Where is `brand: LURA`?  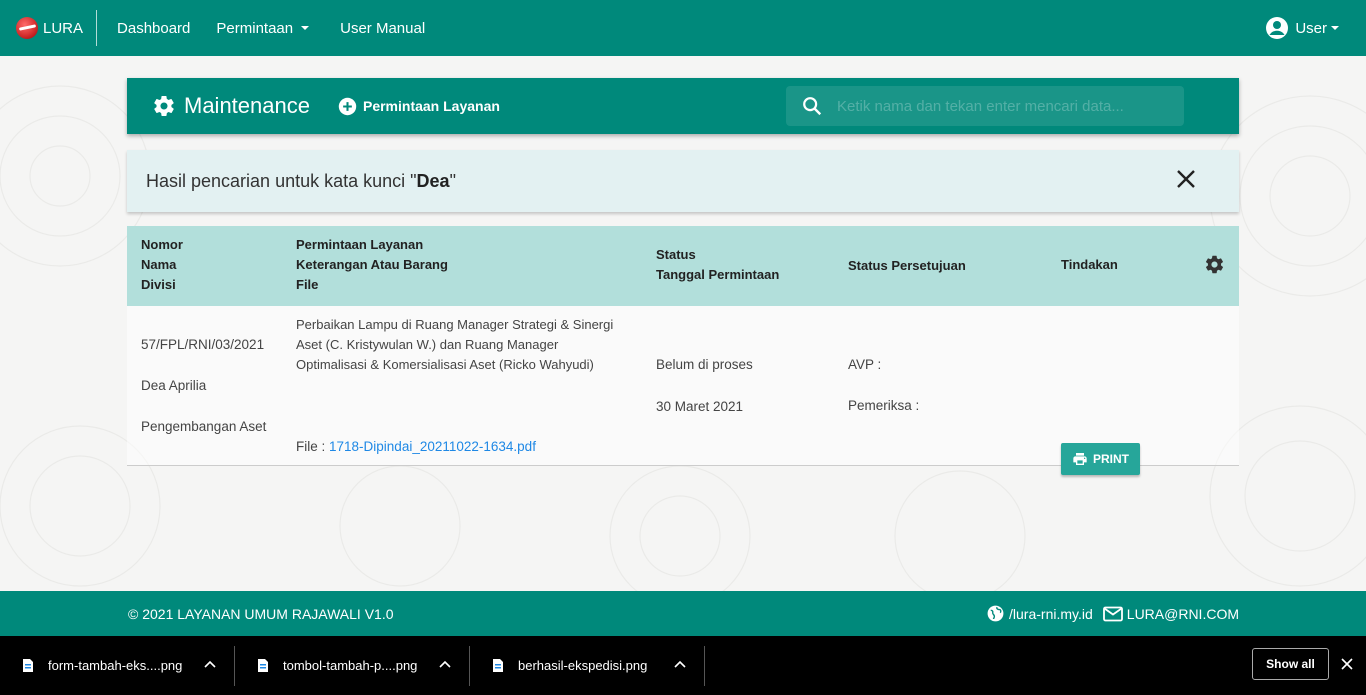
brand: LURA is located at coordinates (49, 28).